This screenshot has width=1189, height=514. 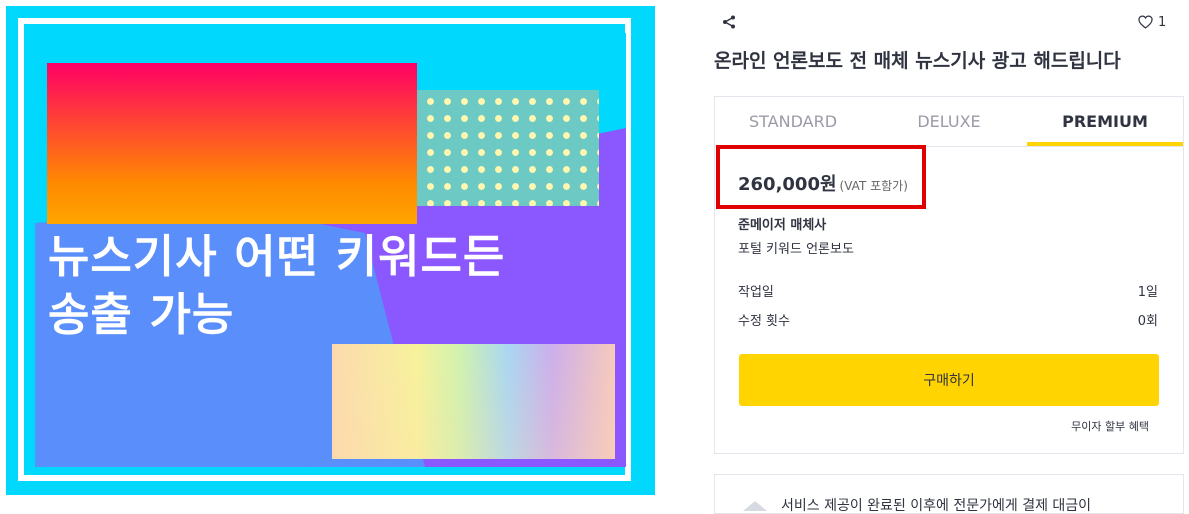 I want to click on banner-gradient-block, so click(x=232, y=143).